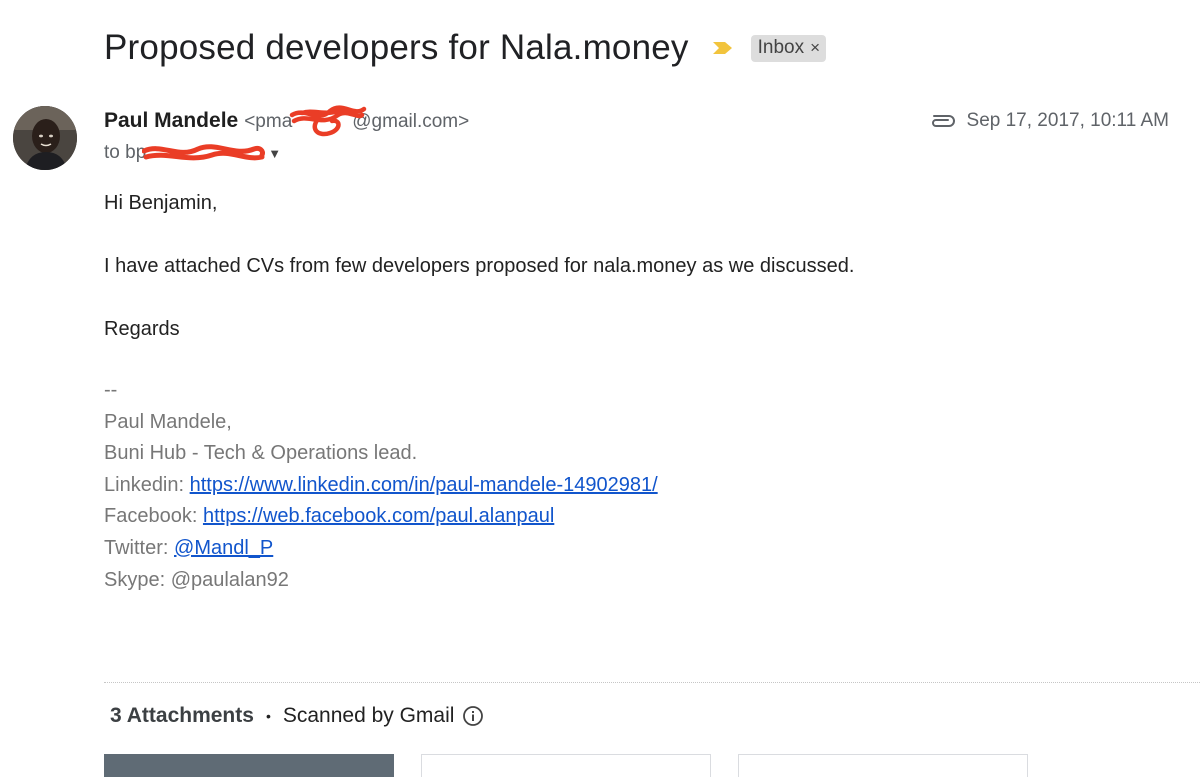 The image size is (1200, 777). Describe the element at coordinates (153, 516) in the screenshot. I see `facebook-label: Facebook:` at that location.